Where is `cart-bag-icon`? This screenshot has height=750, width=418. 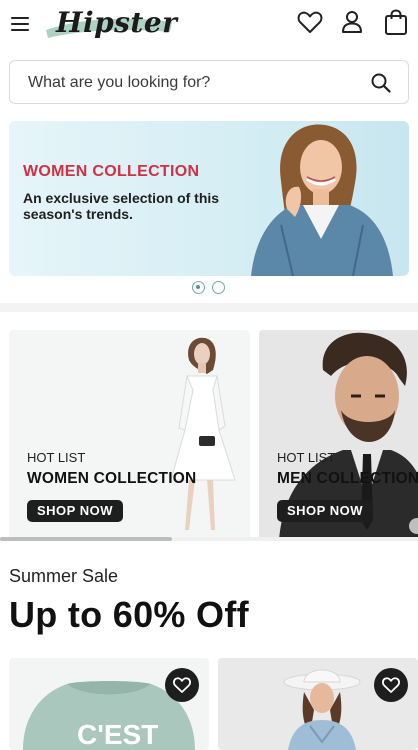
cart-bag-icon is located at coordinates (396, 22).